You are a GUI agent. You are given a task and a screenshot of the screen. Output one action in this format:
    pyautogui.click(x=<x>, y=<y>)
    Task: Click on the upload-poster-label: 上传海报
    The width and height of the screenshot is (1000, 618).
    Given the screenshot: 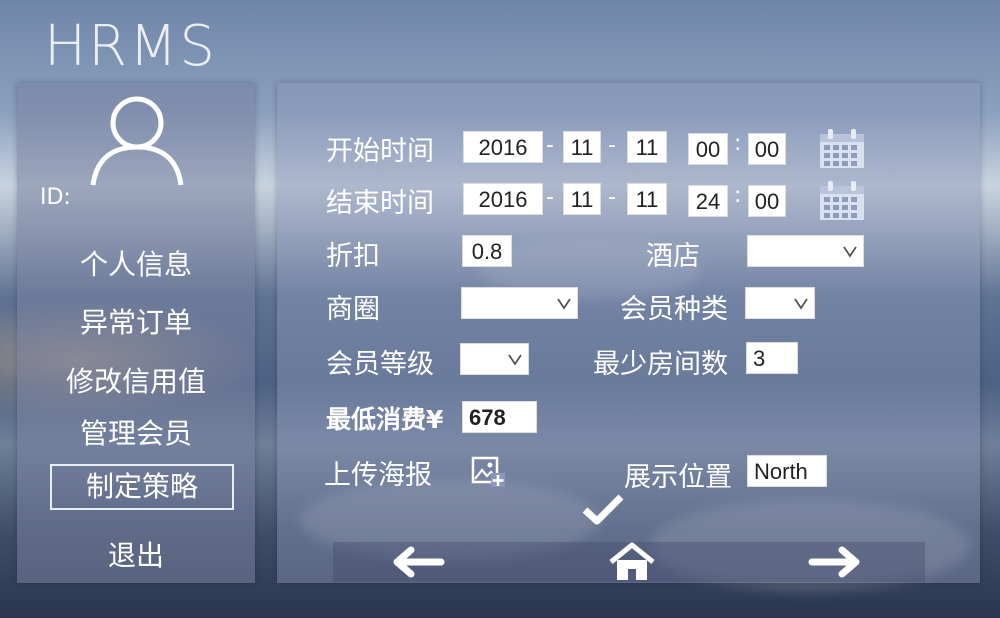 What is the action you would take?
    pyautogui.click(x=378, y=475)
    